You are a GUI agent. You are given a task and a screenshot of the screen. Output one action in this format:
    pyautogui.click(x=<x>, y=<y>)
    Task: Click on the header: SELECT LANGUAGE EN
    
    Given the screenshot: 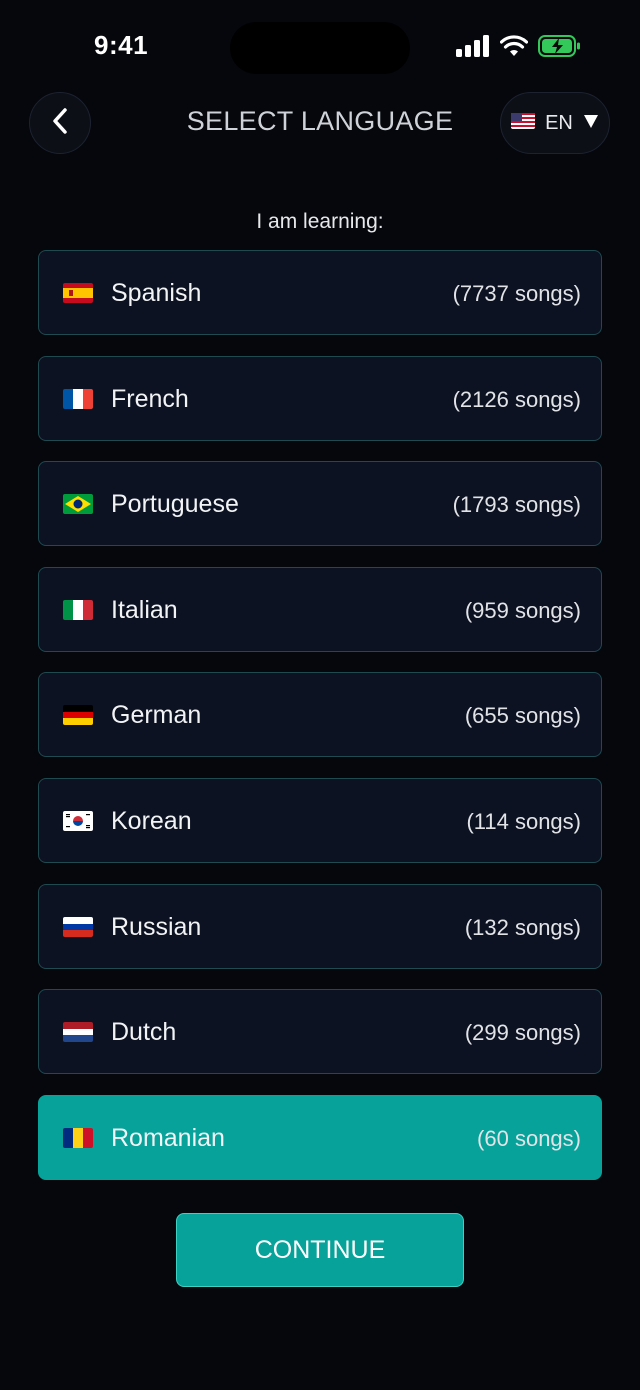 What is the action you would take?
    pyautogui.click(x=320, y=123)
    